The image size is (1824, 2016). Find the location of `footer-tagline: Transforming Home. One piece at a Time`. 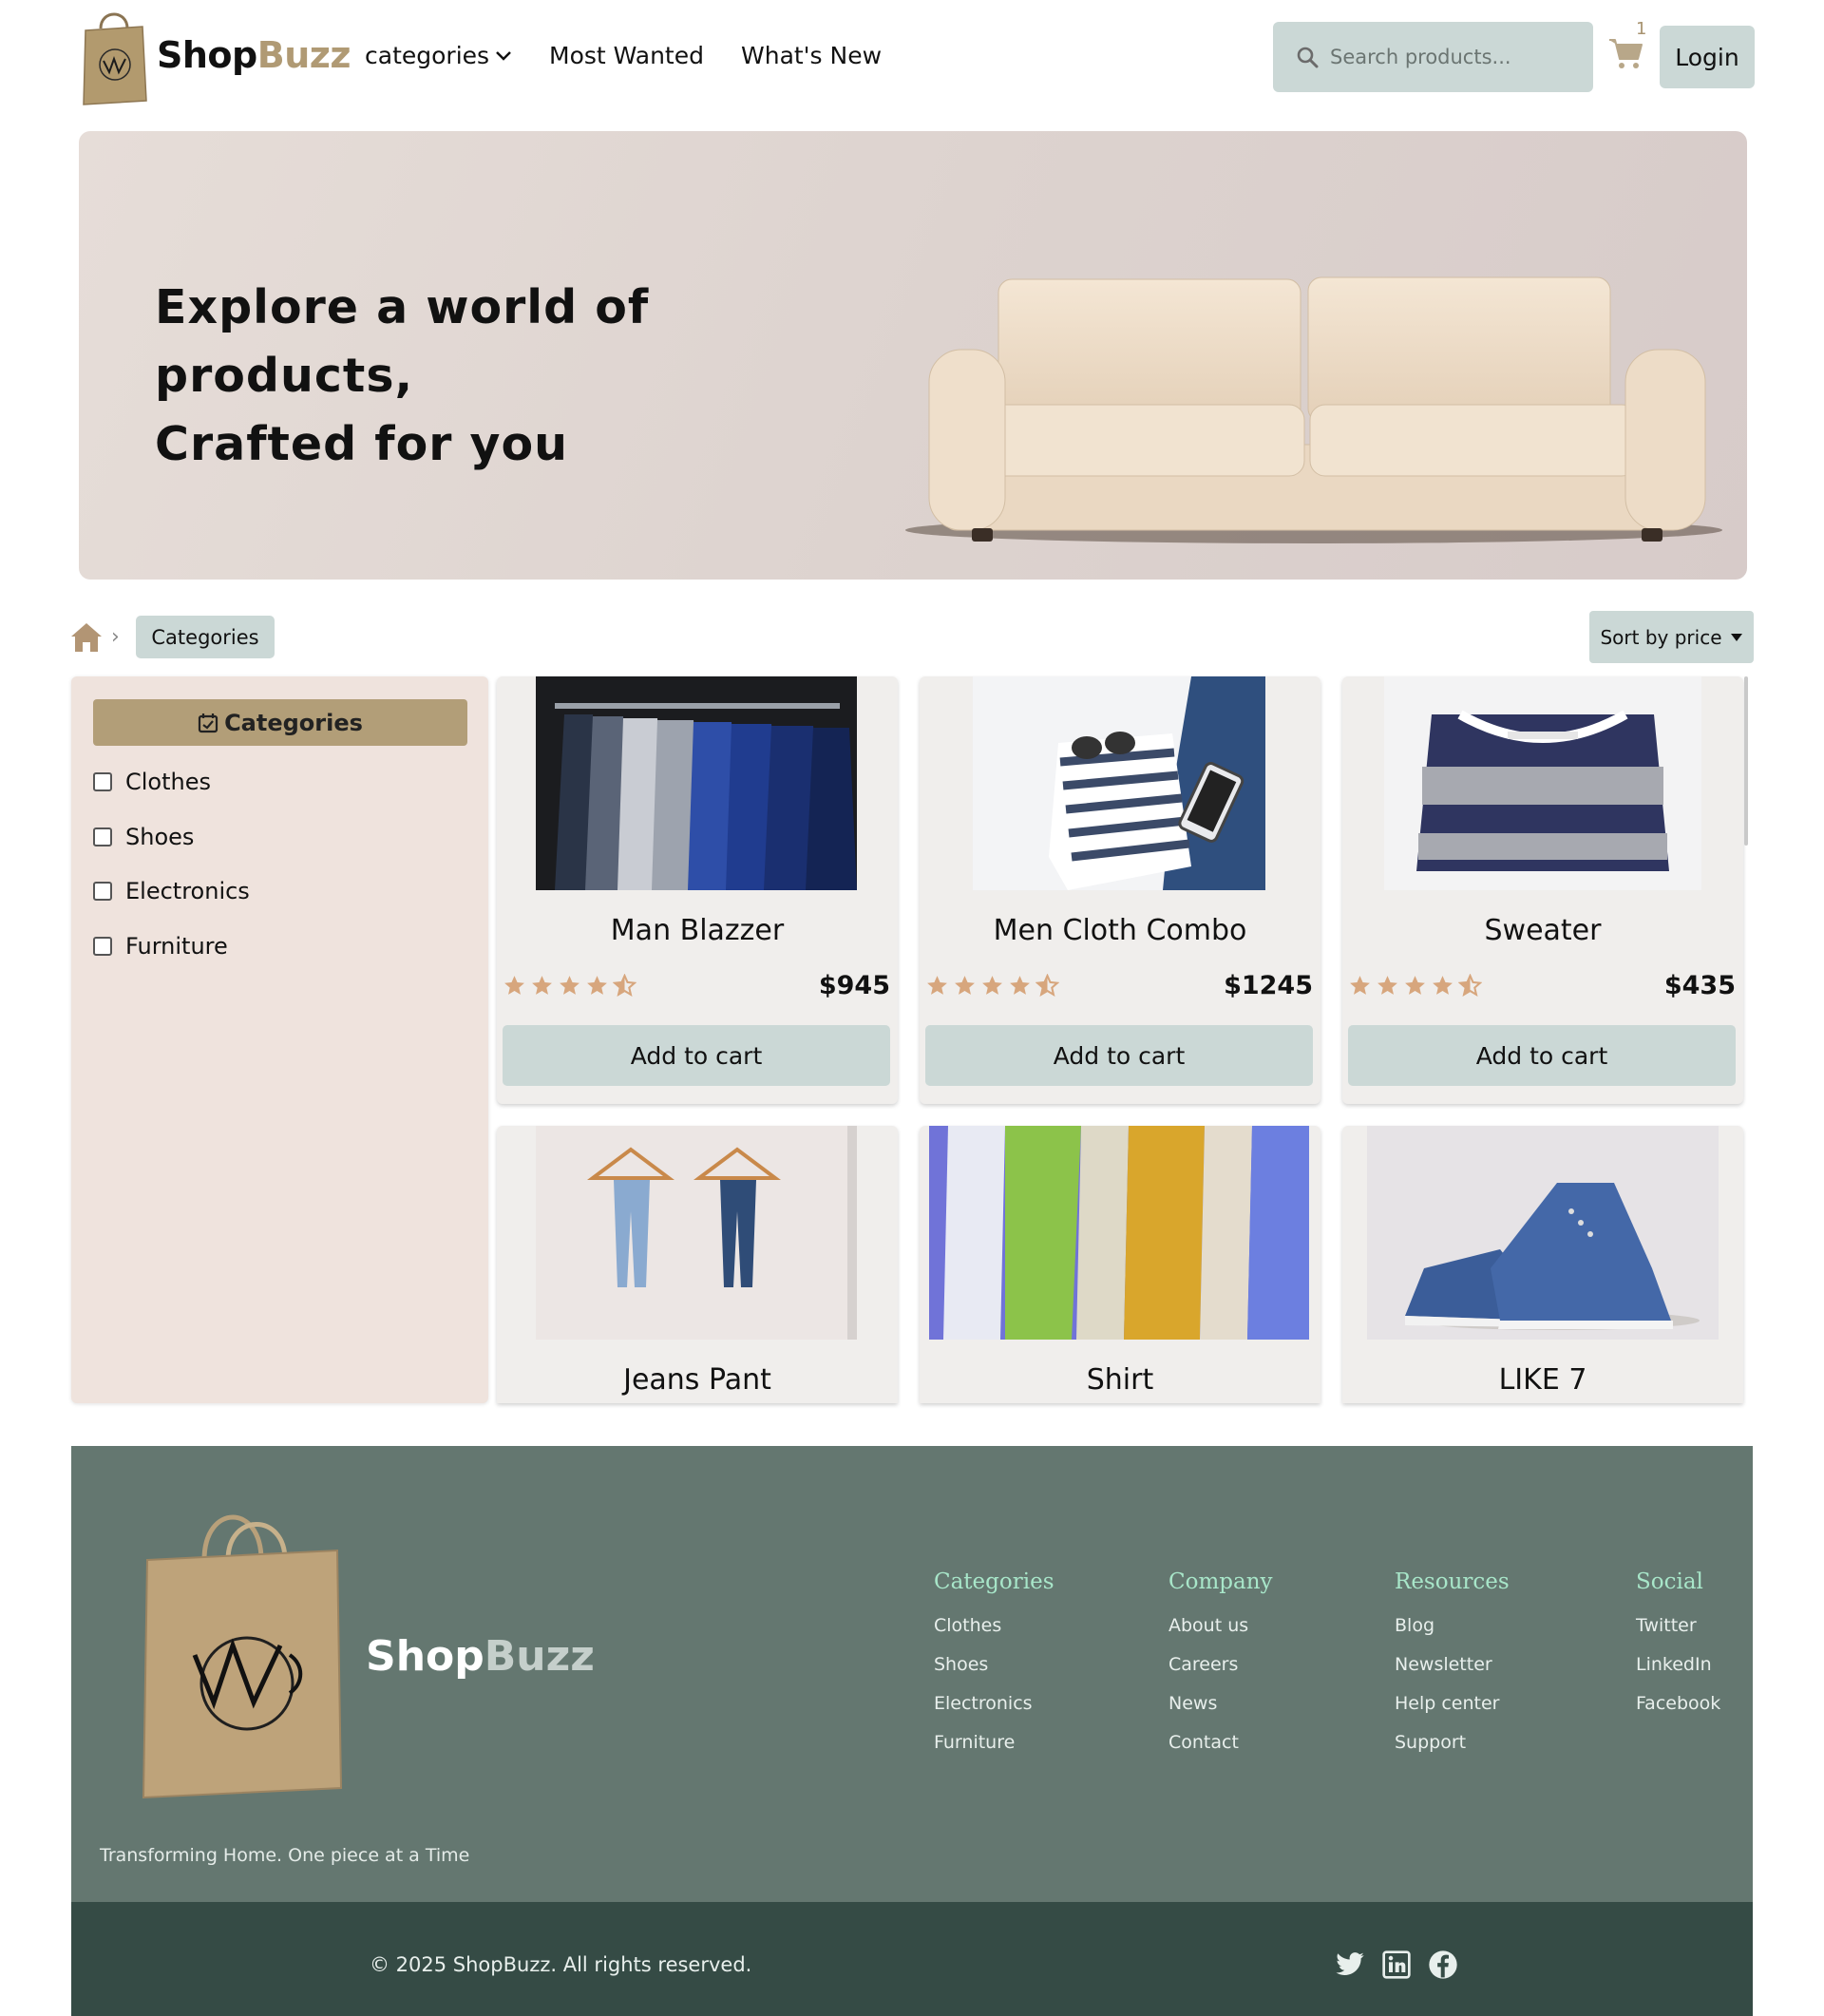

footer-tagline: Transforming Home. One piece at a Time is located at coordinates (285, 1855).